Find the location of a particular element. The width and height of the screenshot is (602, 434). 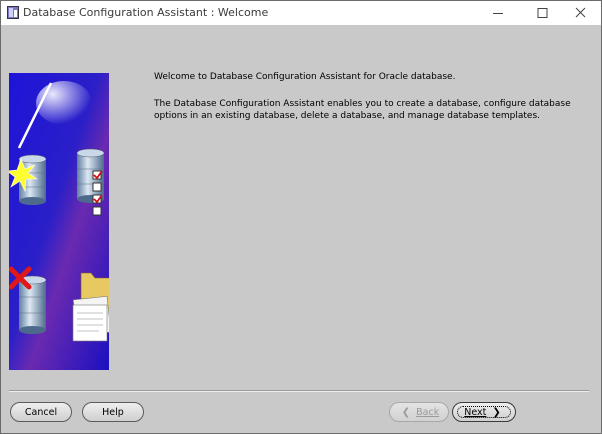

button-separator is located at coordinates (299, 391).